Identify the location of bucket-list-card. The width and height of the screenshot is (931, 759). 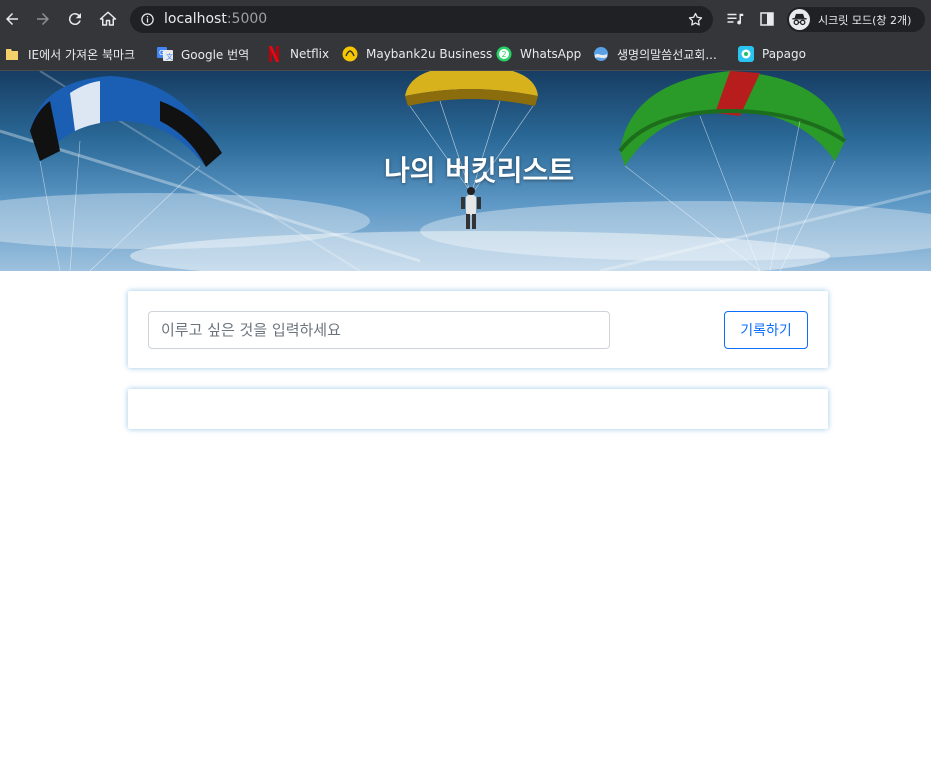
(478, 409).